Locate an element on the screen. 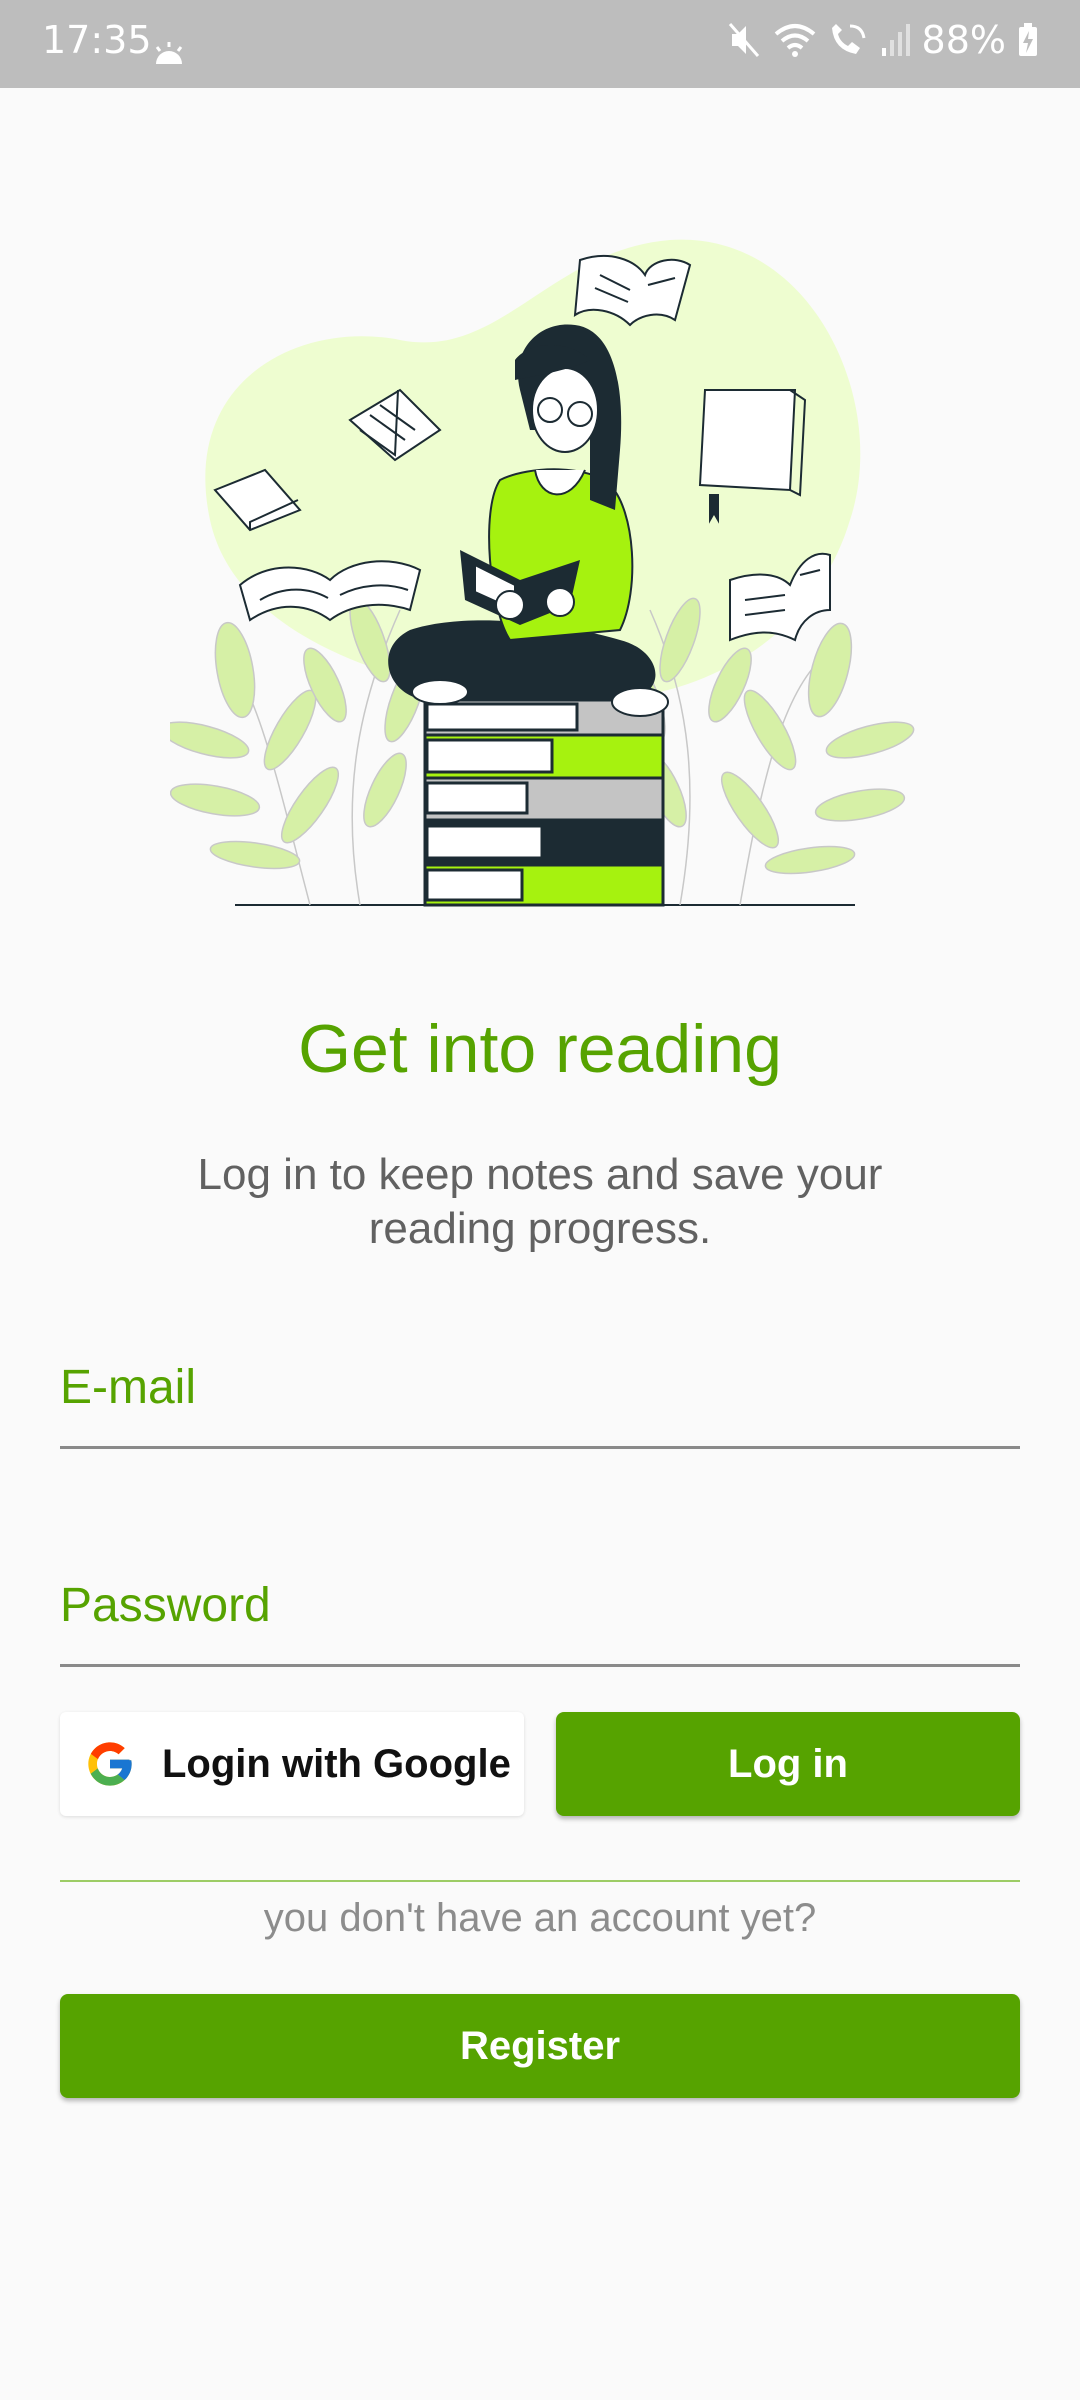  google-login-button: Login with Google is located at coordinates (292, 1764).